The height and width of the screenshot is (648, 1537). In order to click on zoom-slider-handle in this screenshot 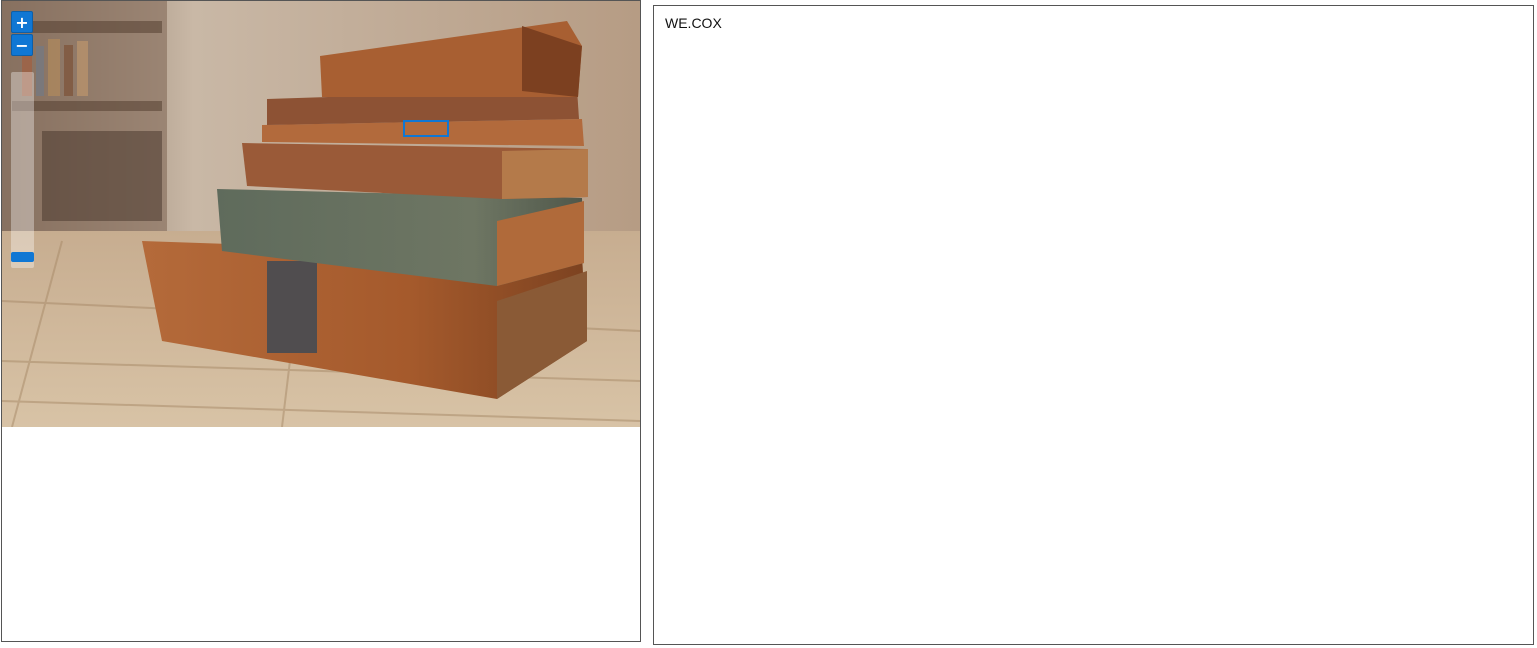, I will do `click(22, 257)`.